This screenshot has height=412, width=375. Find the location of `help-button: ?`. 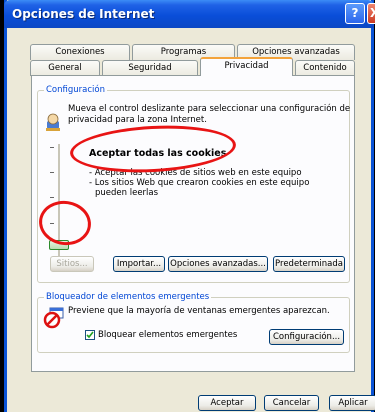

help-button: ? is located at coordinates (355, 13).